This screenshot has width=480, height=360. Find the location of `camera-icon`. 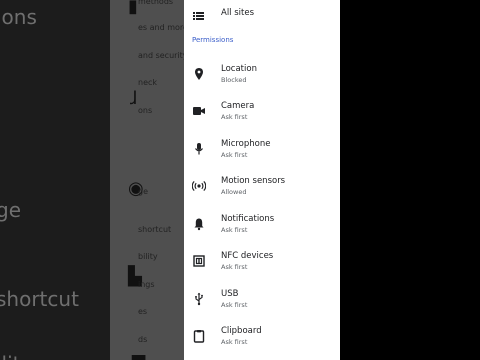

camera-icon is located at coordinates (199, 111).